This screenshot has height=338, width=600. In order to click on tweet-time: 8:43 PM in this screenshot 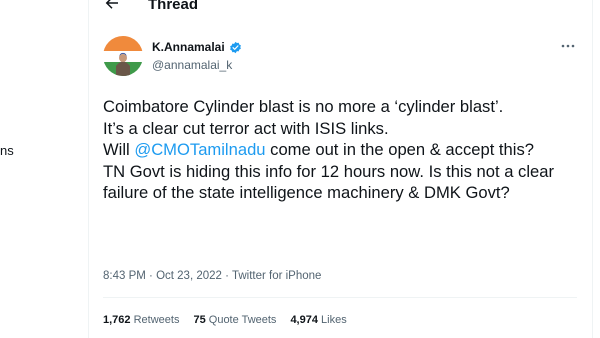, I will do `click(124, 276)`.